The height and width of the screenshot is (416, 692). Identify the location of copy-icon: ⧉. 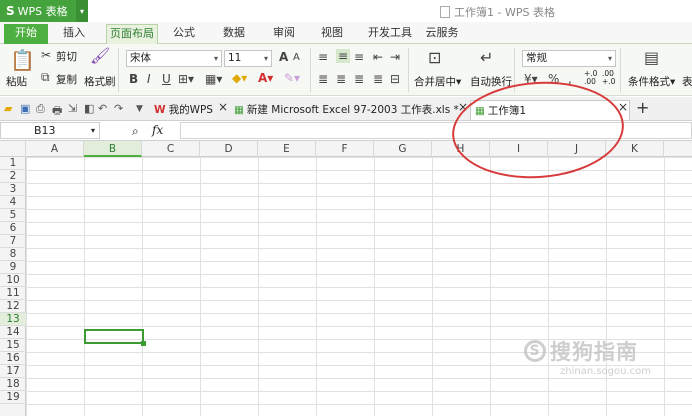
(45, 77).